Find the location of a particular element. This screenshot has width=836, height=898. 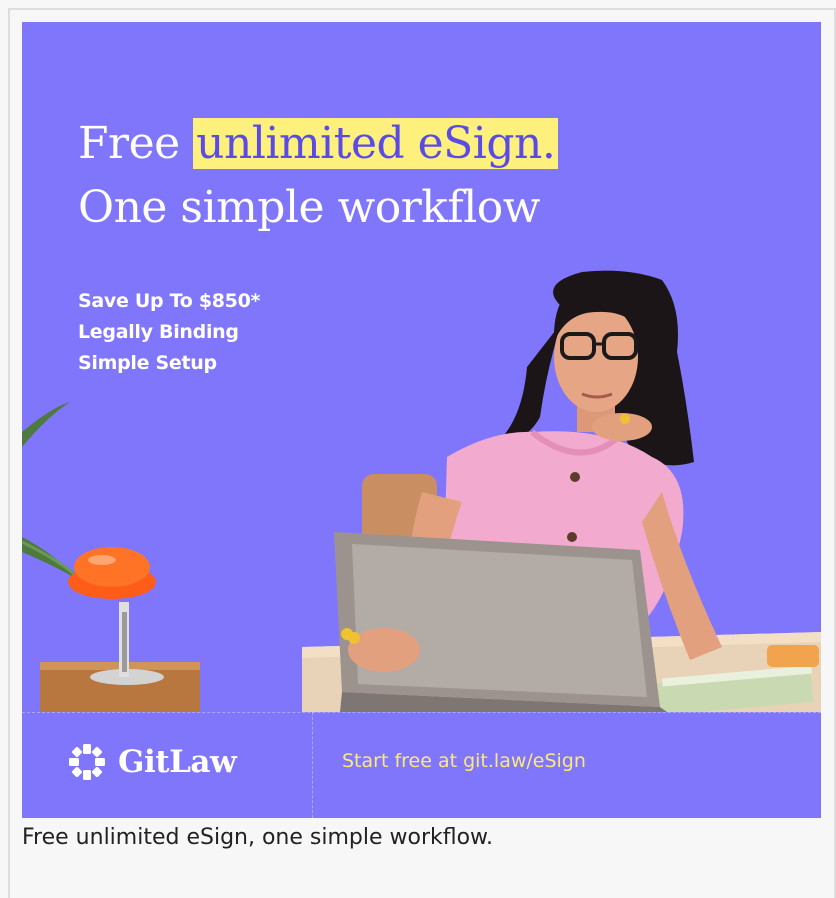

cta-link: Start free at git.law/eSign is located at coordinates (464, 761).